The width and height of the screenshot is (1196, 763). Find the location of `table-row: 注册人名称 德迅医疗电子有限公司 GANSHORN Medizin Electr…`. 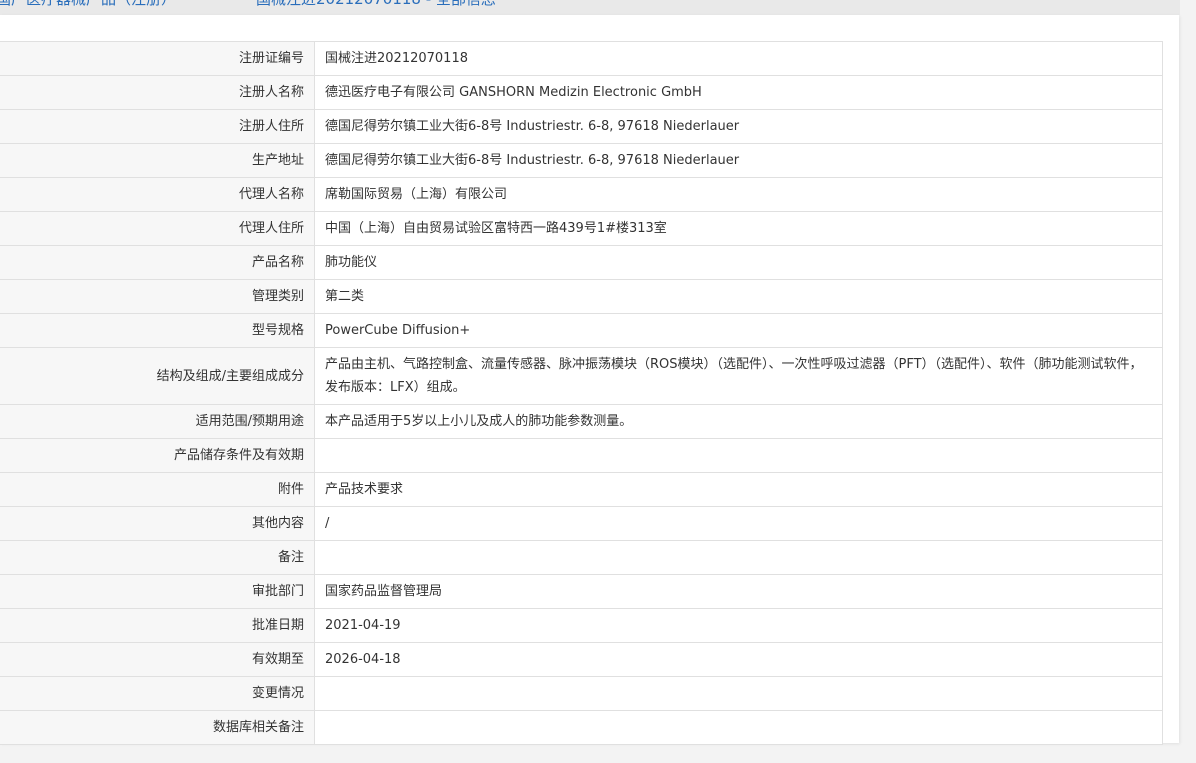

table-row: 注册人名称 德迅医疗电子有限公司 GANSHORN Medizin Electr… is located at coordinates (581, 92).